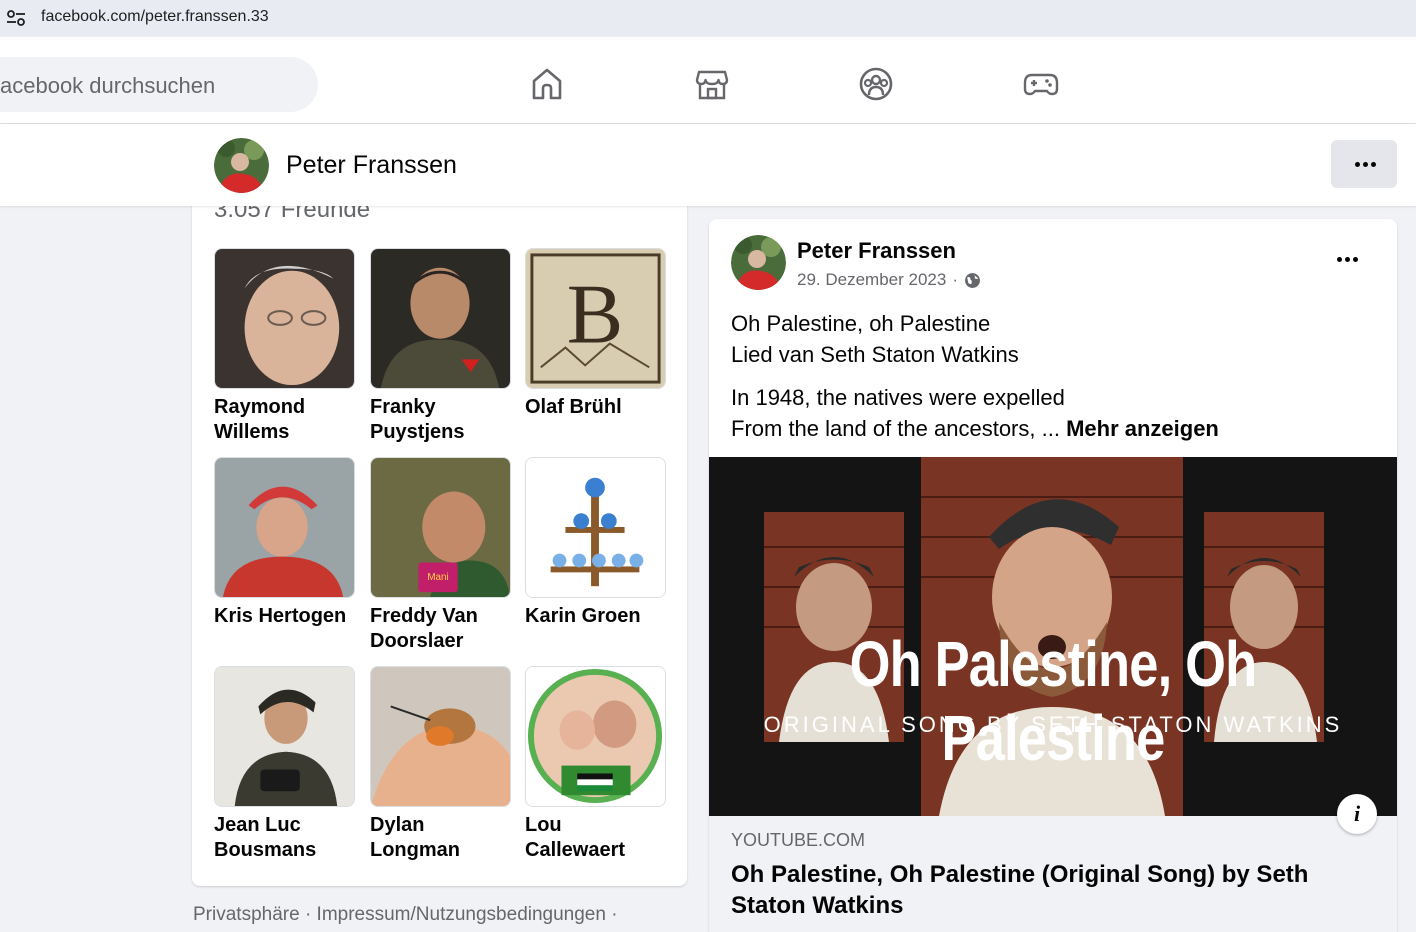  What do you see at coordinates (595, 407) in the screenshot?
I see `friend-name: Olaf Brühl` at bounding box center [595, 407].